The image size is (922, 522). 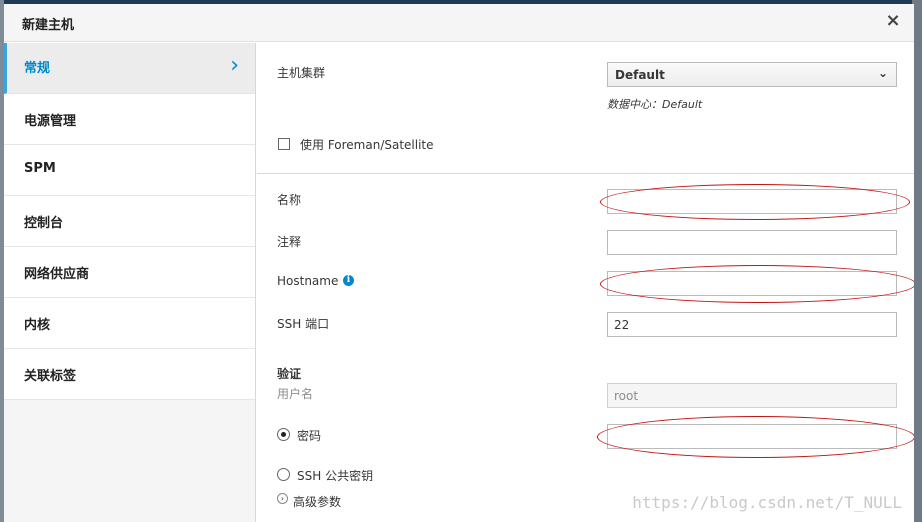 I want to click on username-input, so click(x=752, y=395).